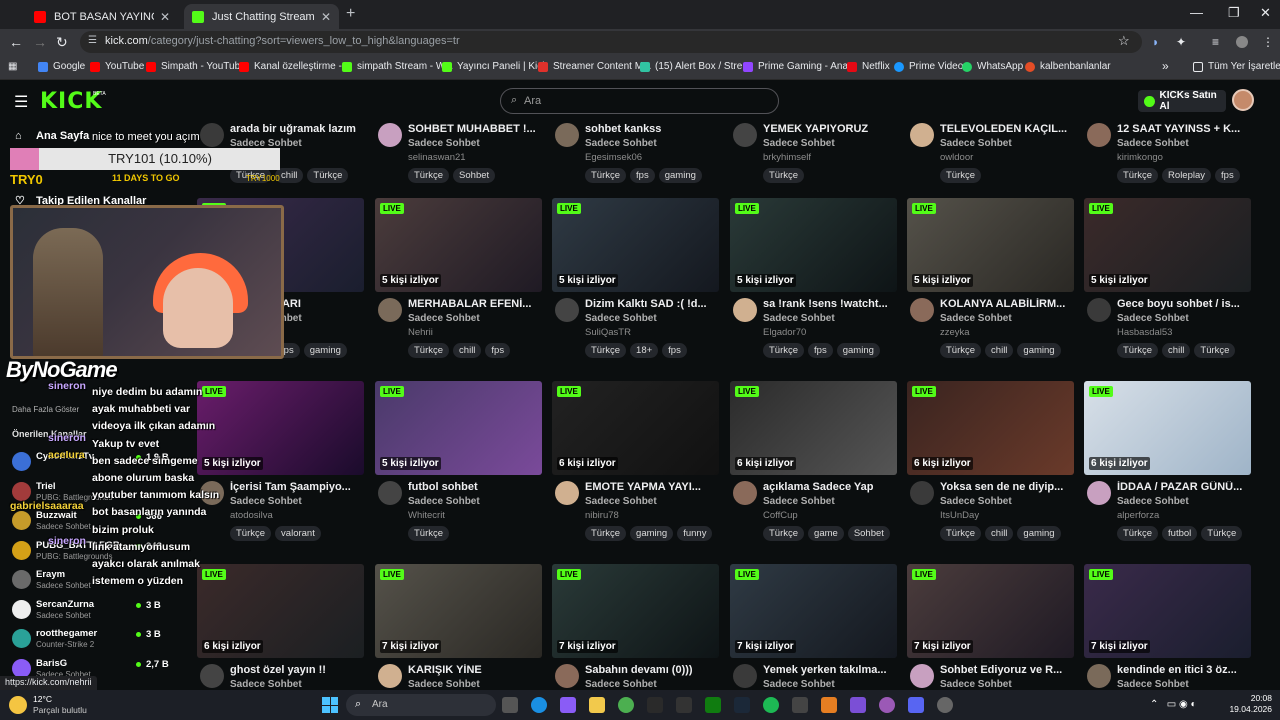 This screenshot has width=1280, height=720. What do you see at coordinates (653, 129) in the screenshot?
I see `stream-title: sohbet kankss` at bounding box center [653, 129].